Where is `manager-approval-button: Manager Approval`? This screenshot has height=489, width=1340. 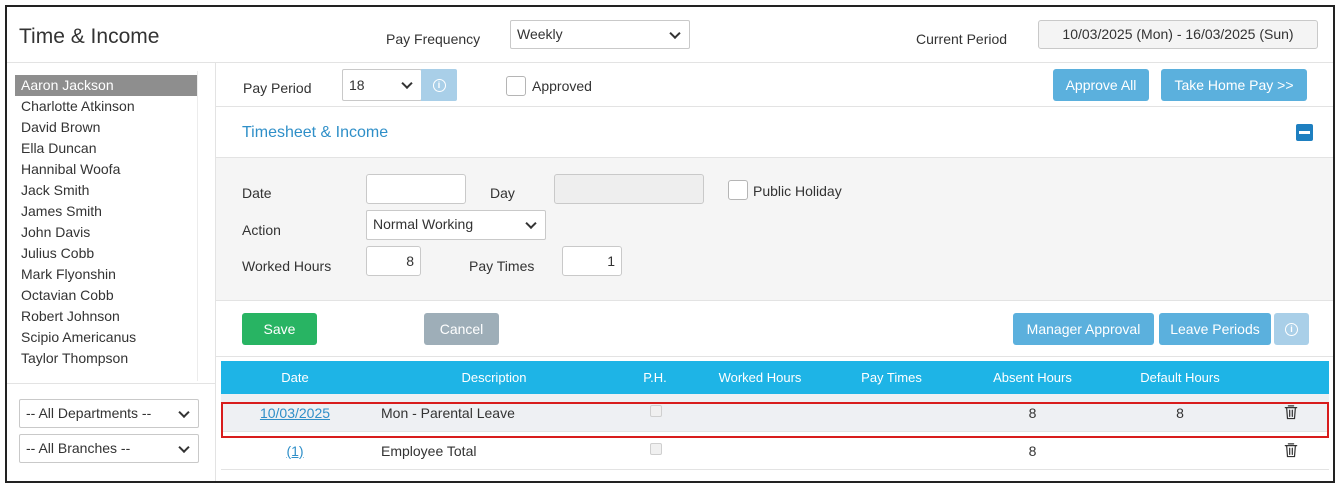
manager-approval-button: Manager Approval is located at coordinates (1083, 329).